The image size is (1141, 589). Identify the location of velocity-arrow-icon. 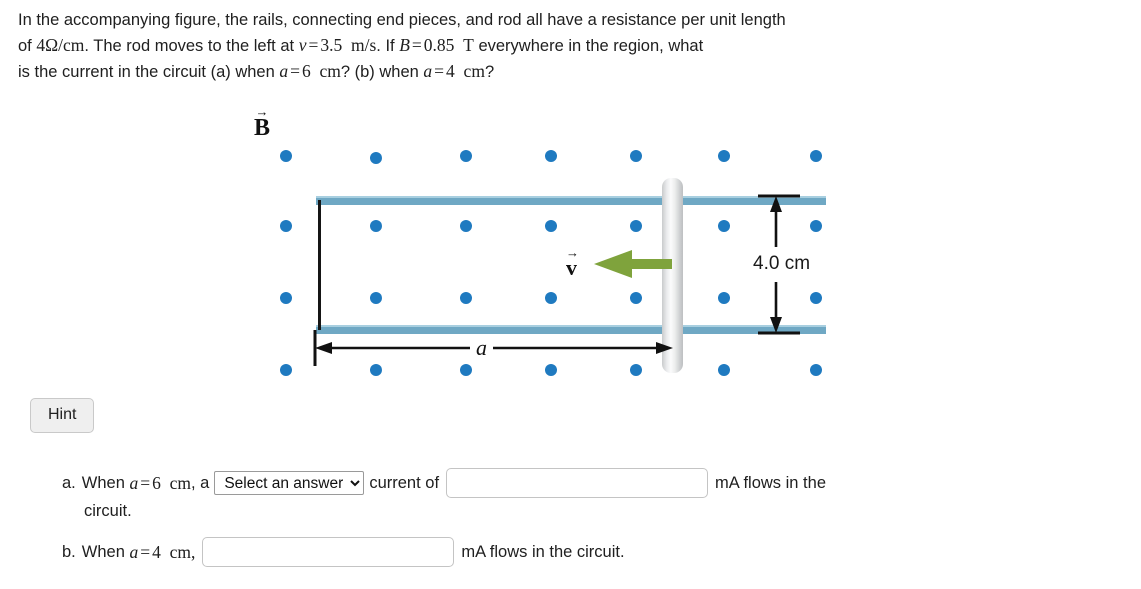
(633, 264).